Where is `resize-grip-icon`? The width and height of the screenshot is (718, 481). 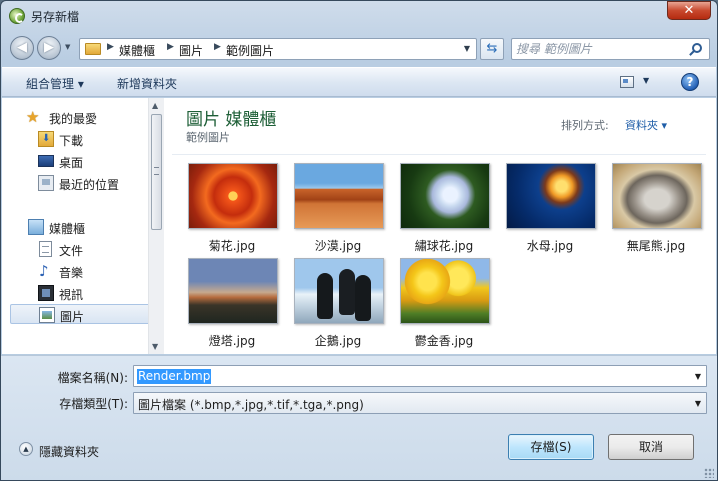 resize-grip-icon is located at coordinates (709, 473).